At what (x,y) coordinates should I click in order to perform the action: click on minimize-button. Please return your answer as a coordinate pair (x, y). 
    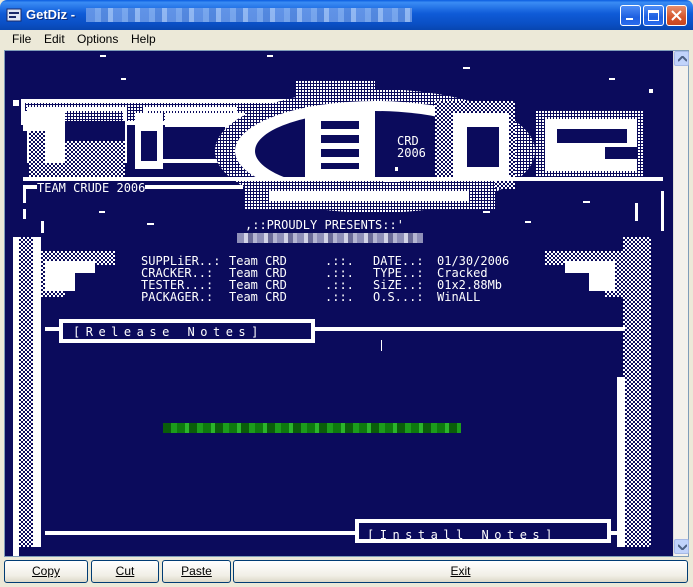
    Looking at the image, I should click on (630, 15).